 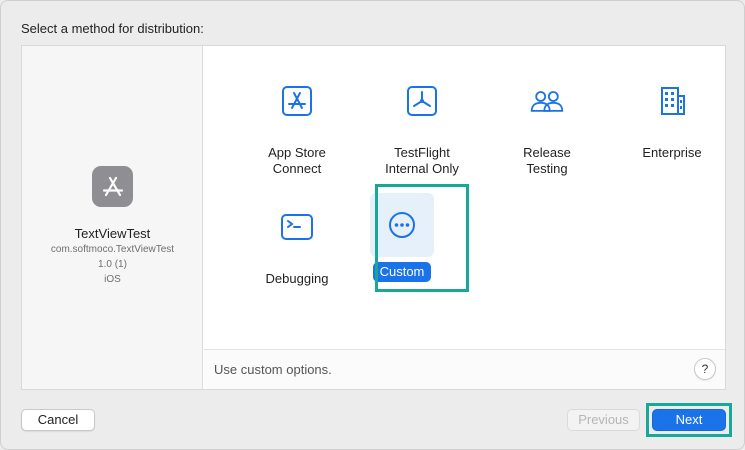 I want to click on option-label: Release Testing, so click(x=547, y=161).